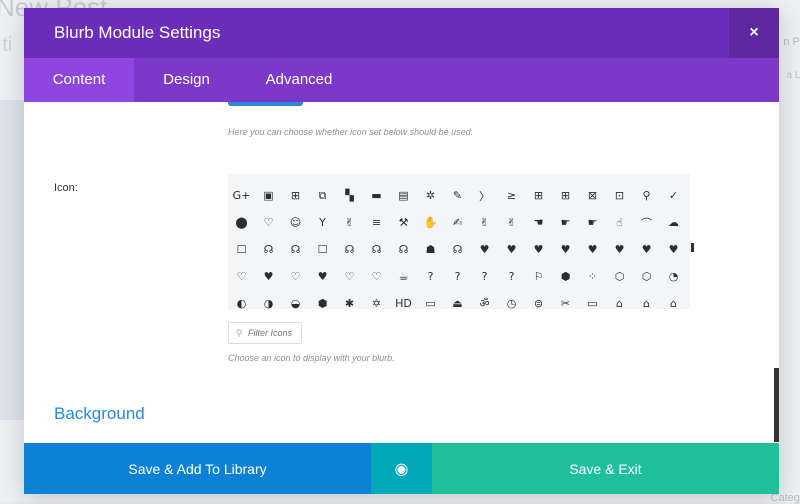  I want to click on icon-option: ▬, so click(376, 195).